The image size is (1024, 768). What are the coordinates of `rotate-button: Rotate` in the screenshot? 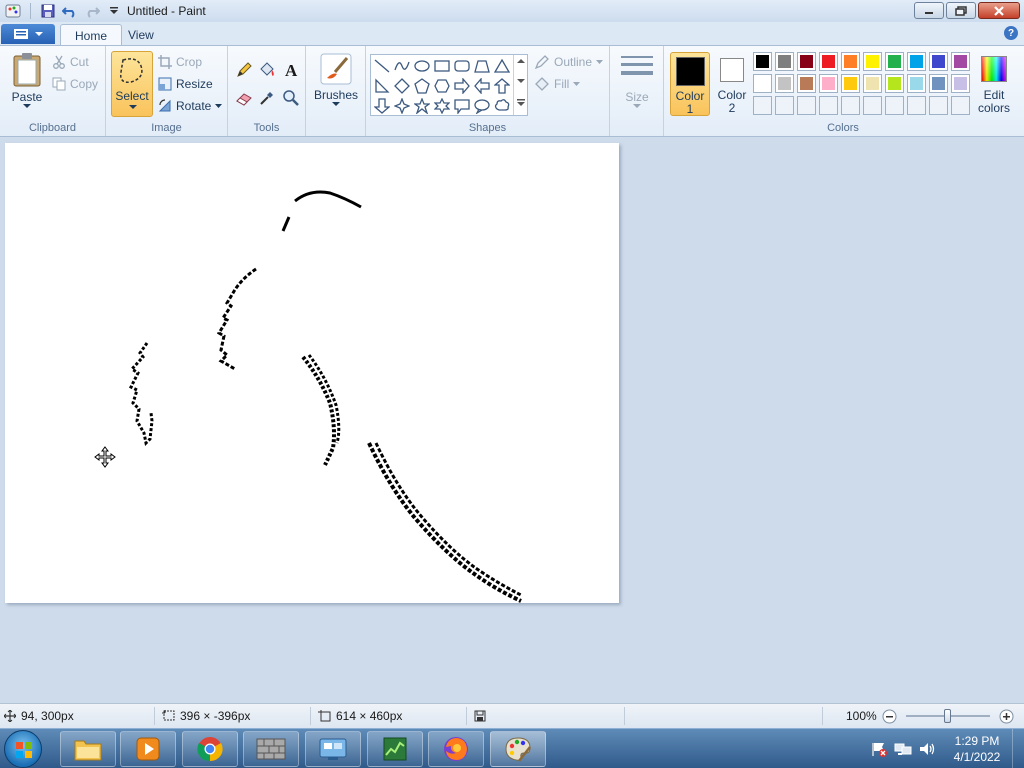 It's located at (190, 106).